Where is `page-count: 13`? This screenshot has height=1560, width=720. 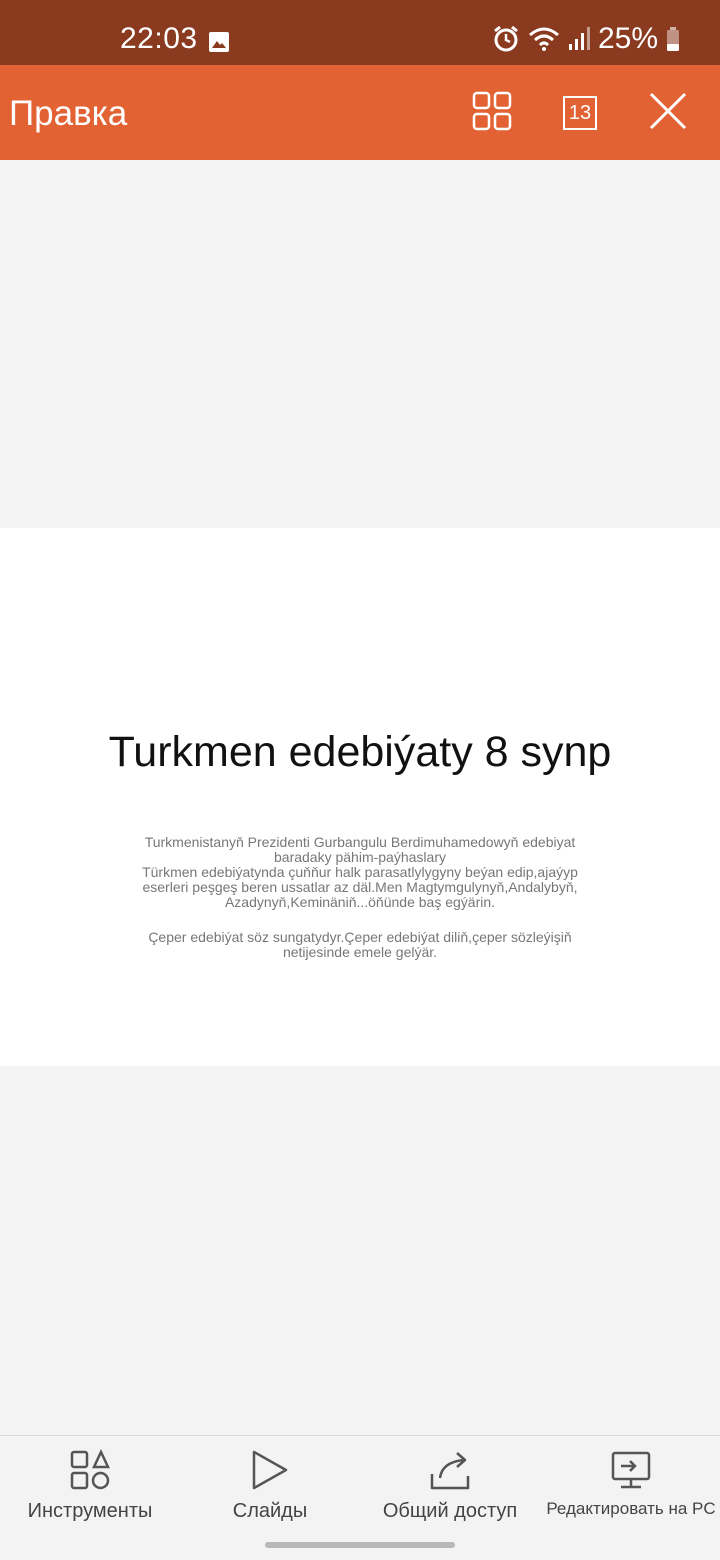
page-count: 13 is located at coordinates (580, 112).